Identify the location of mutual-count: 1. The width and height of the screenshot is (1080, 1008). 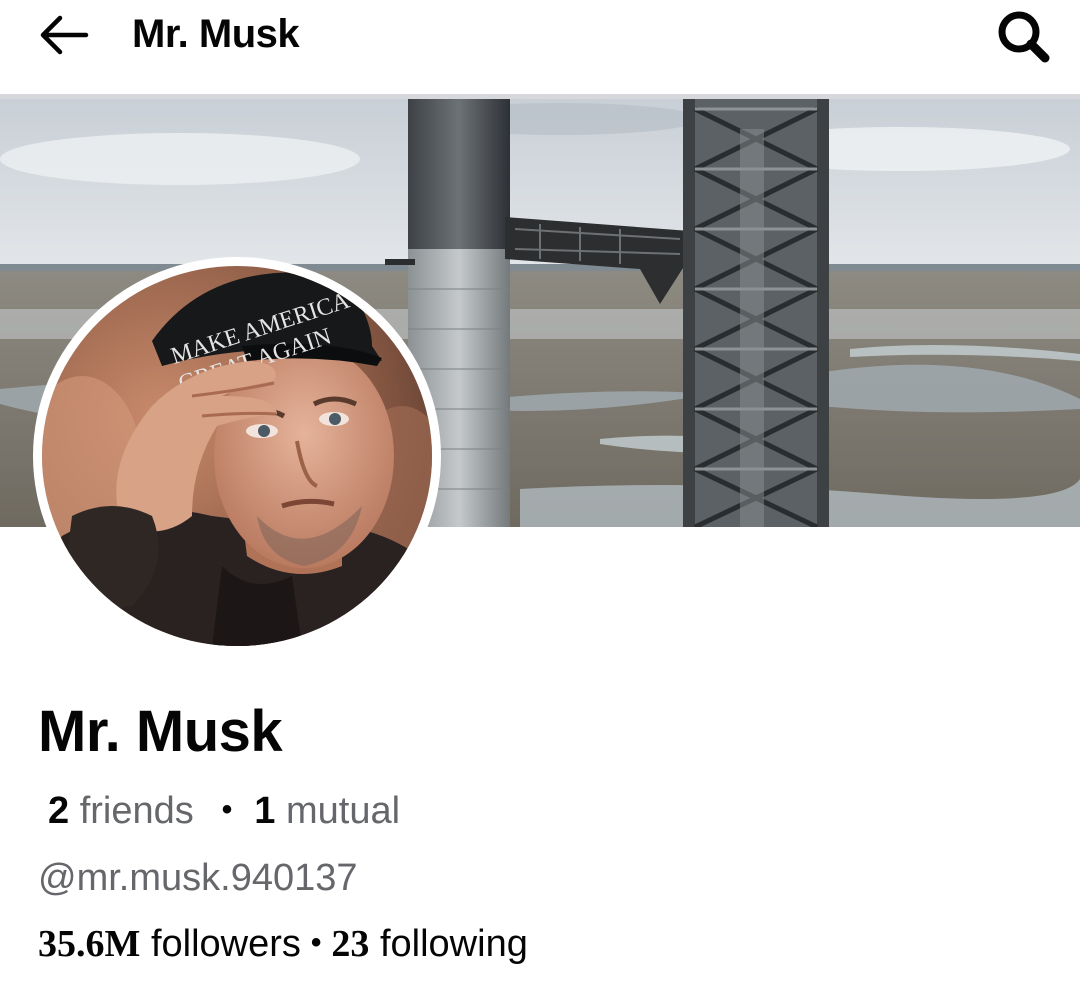
(265, 811).